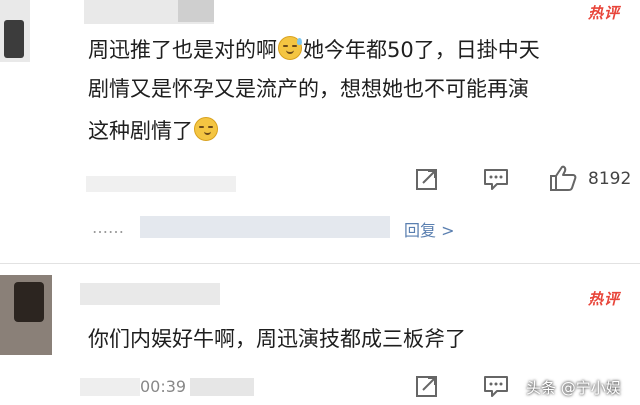  I want to click on timestamp: 00:39, so click(163, 386).